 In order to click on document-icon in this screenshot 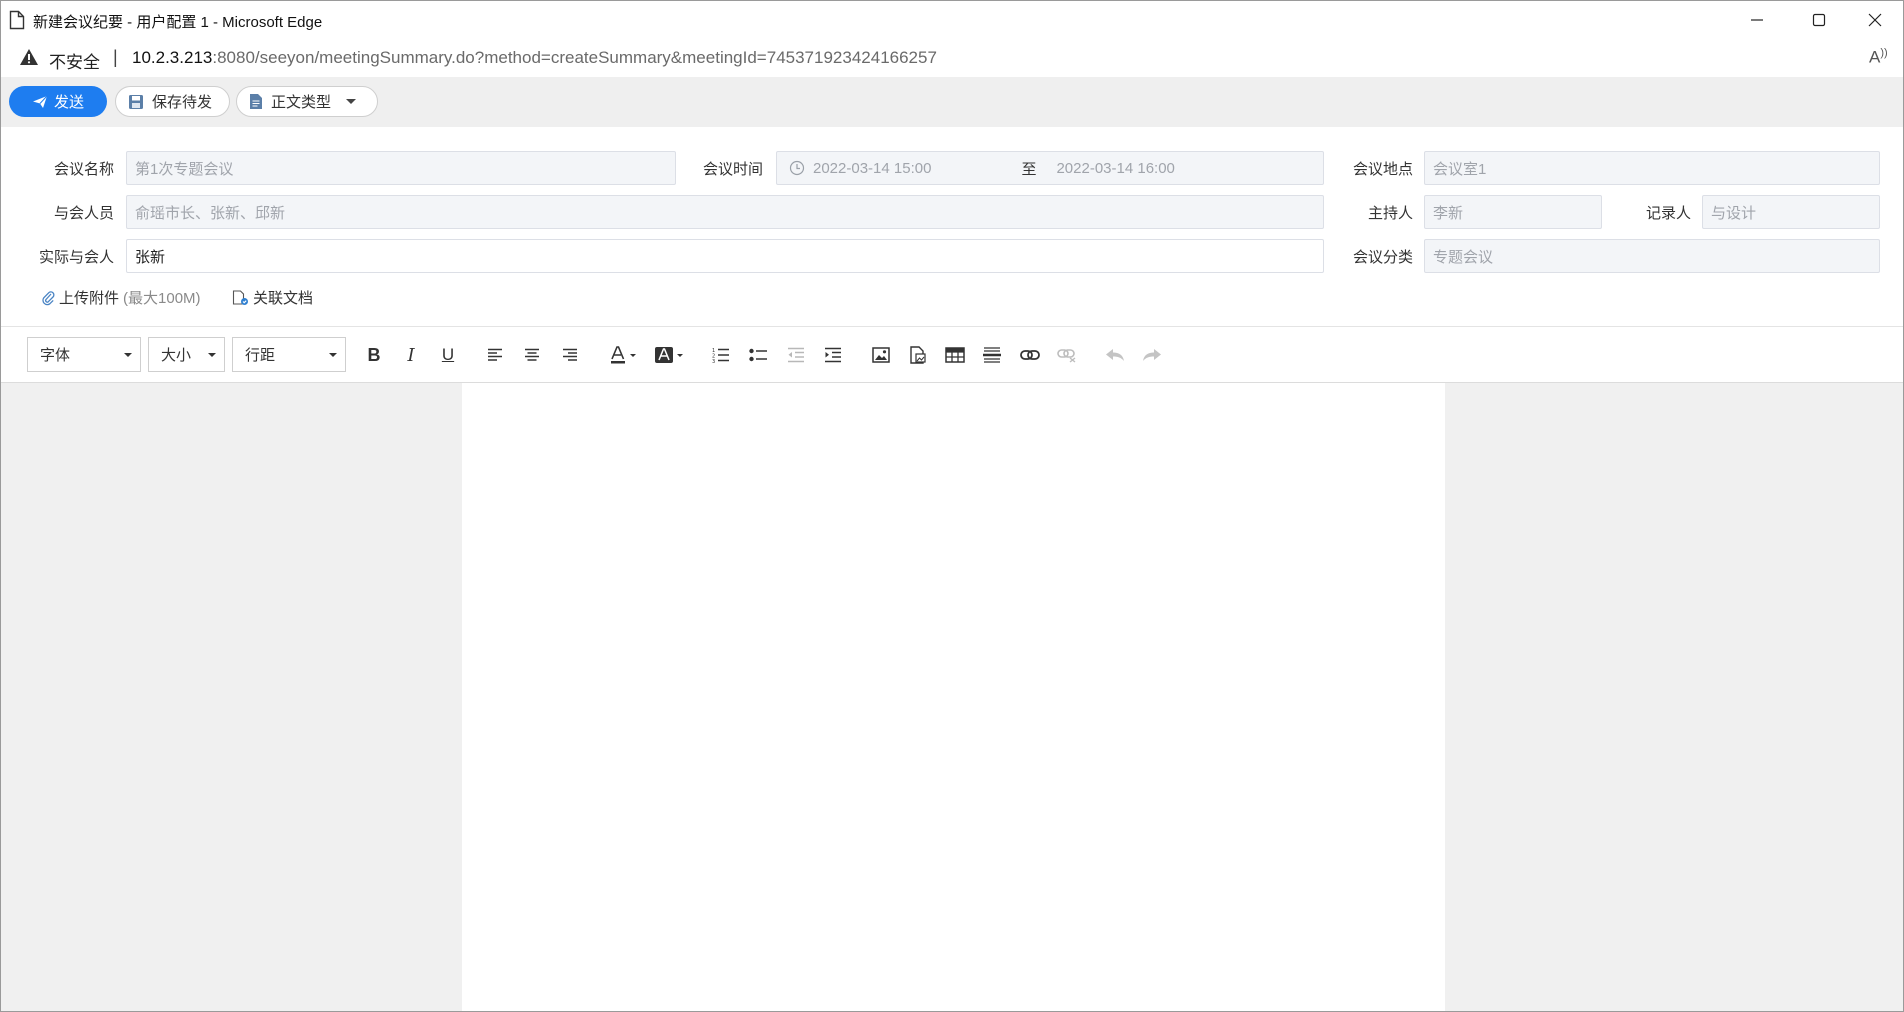, I will do `click(256, 101)`.